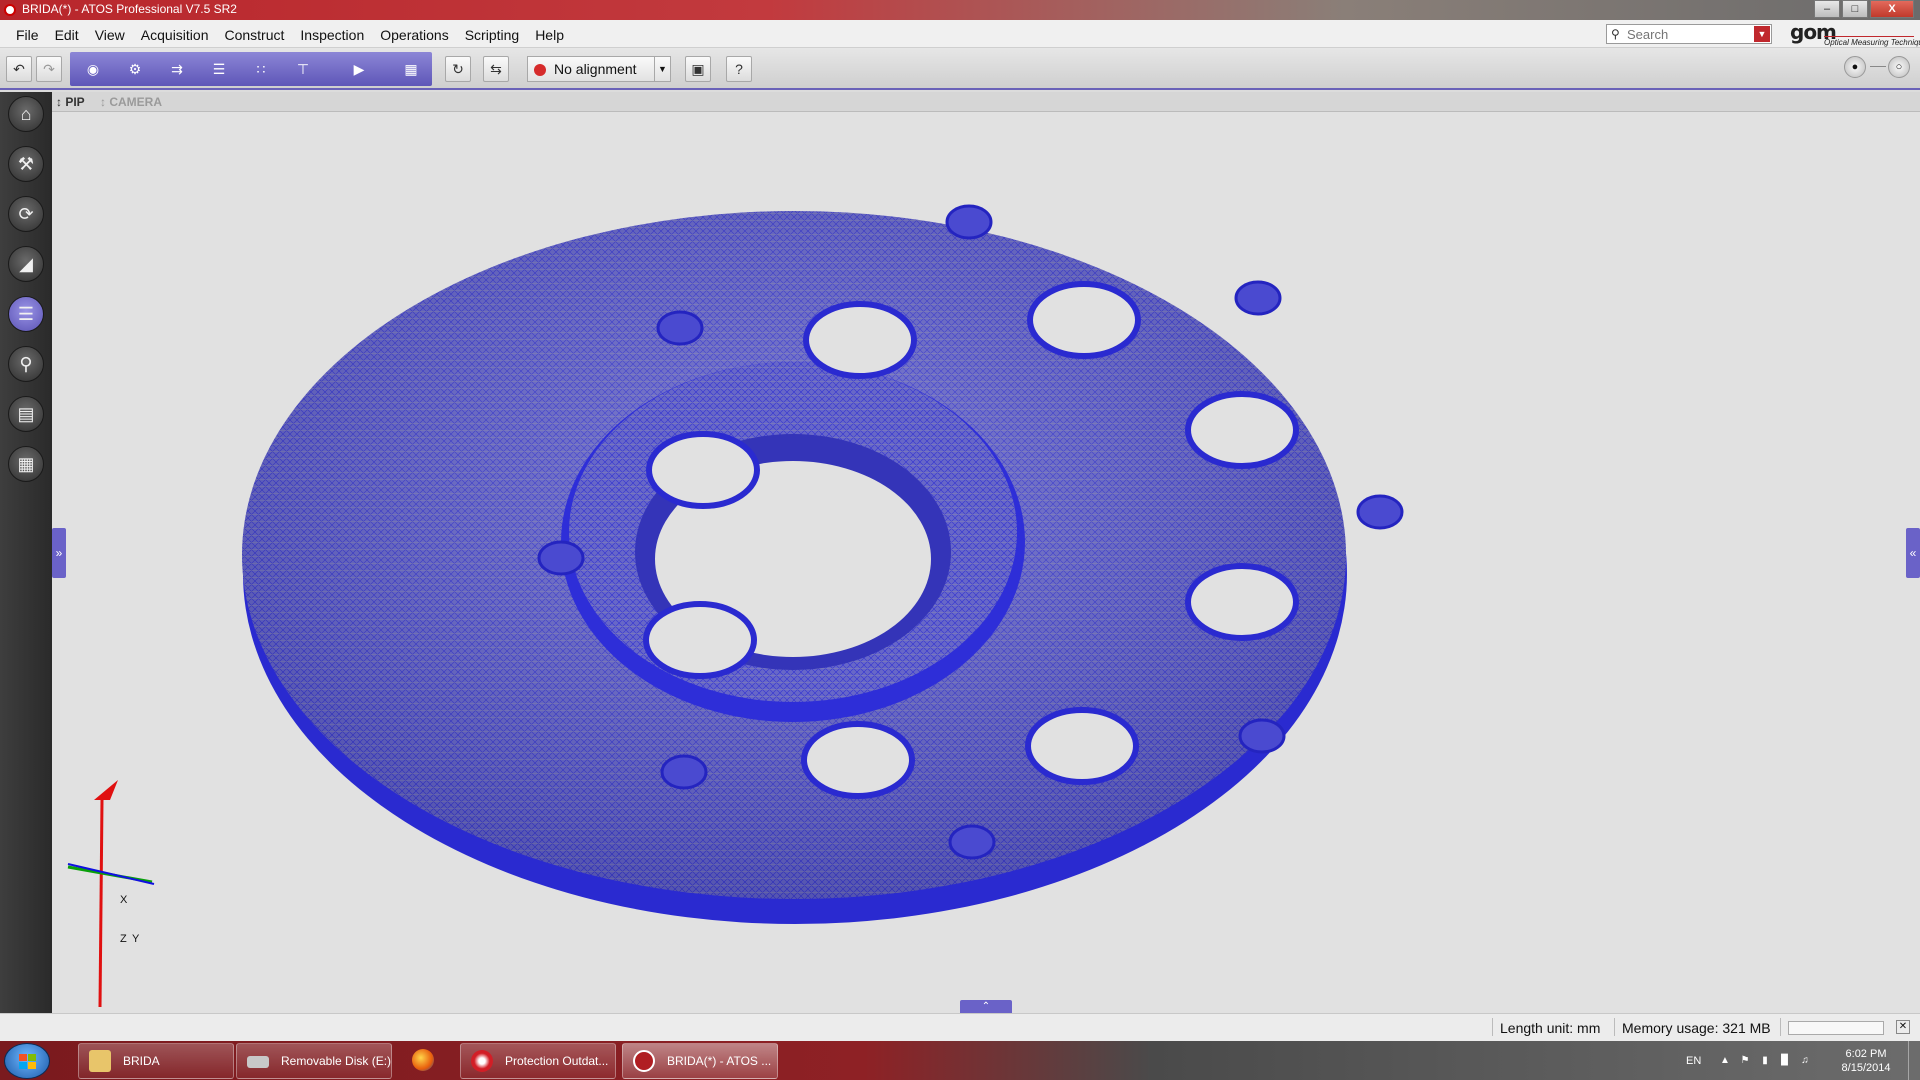 The image size is (1920, 1080). What do you see at coordinates (414, 35) in the screenshot?
I see `menu-operations: Operations` at bounding box center [414, 35].